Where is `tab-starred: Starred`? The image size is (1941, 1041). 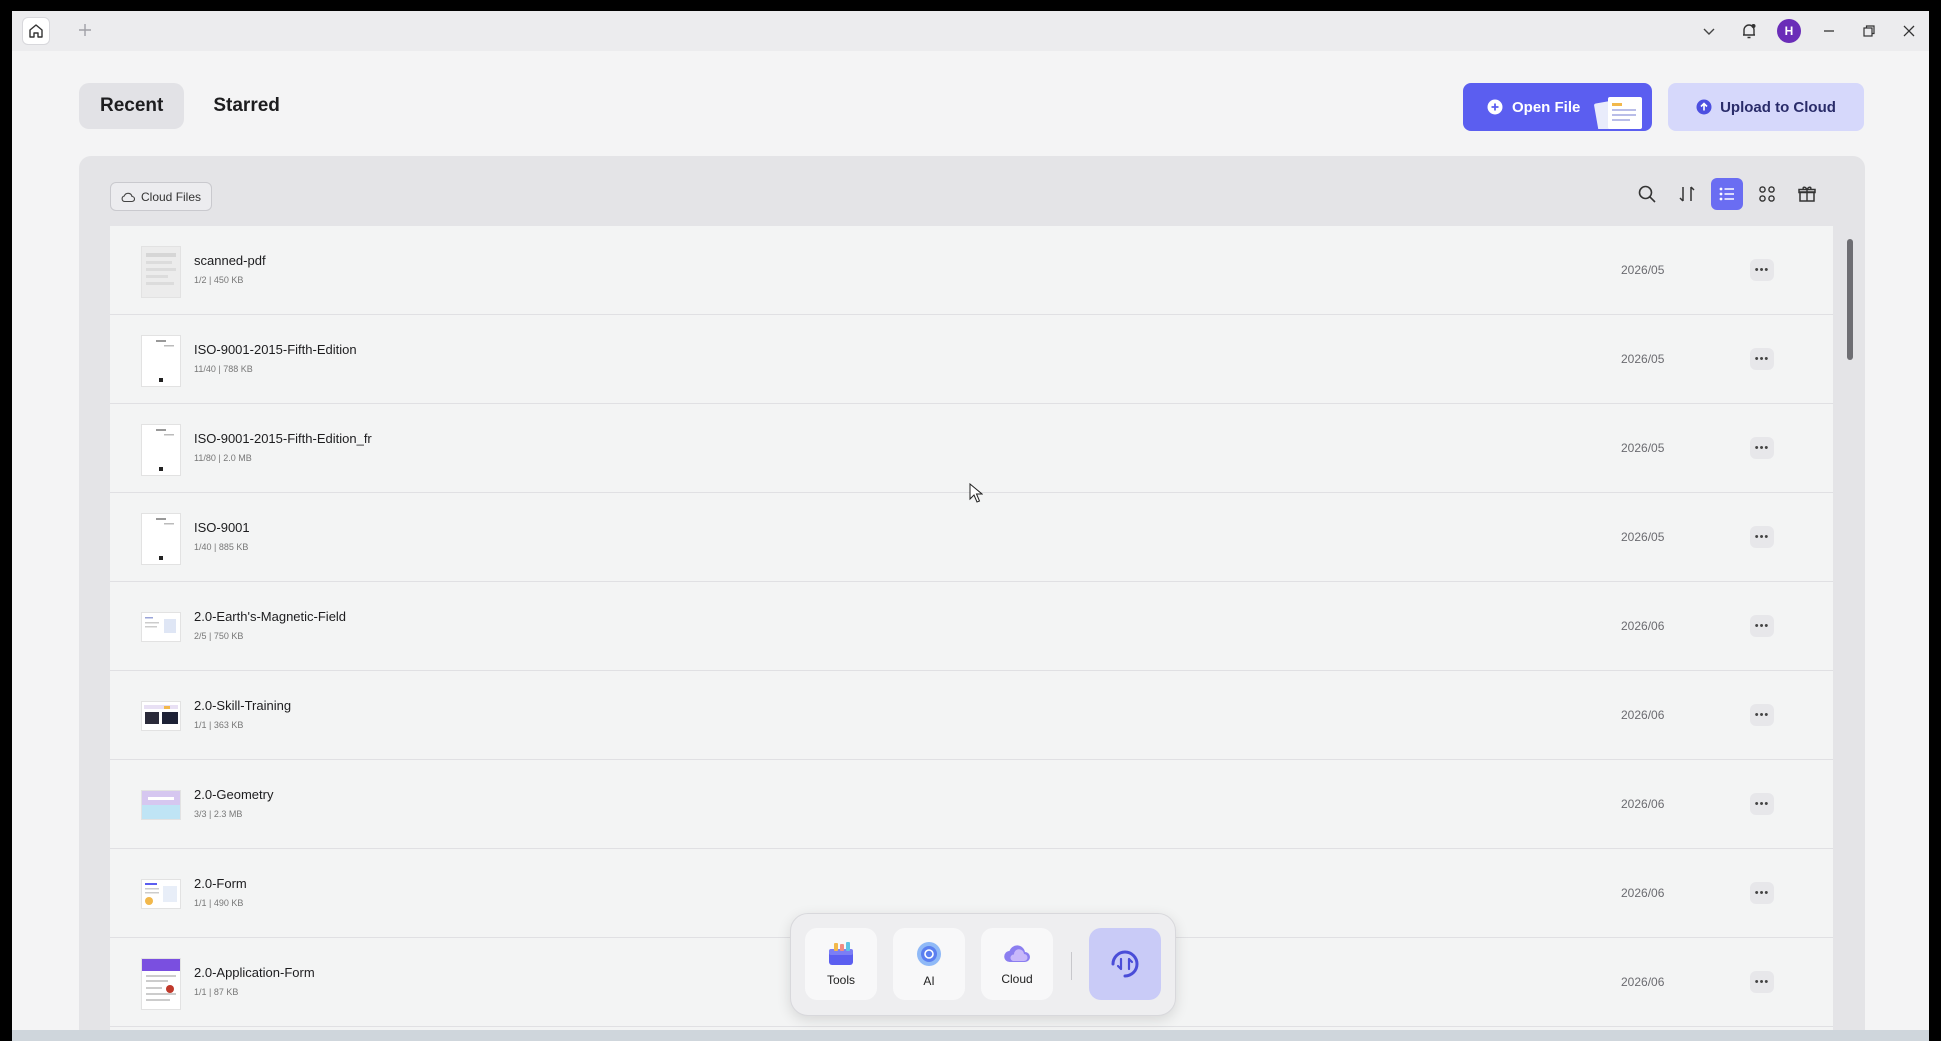
tab-starred: Starred is located at coordinates (246, 106).